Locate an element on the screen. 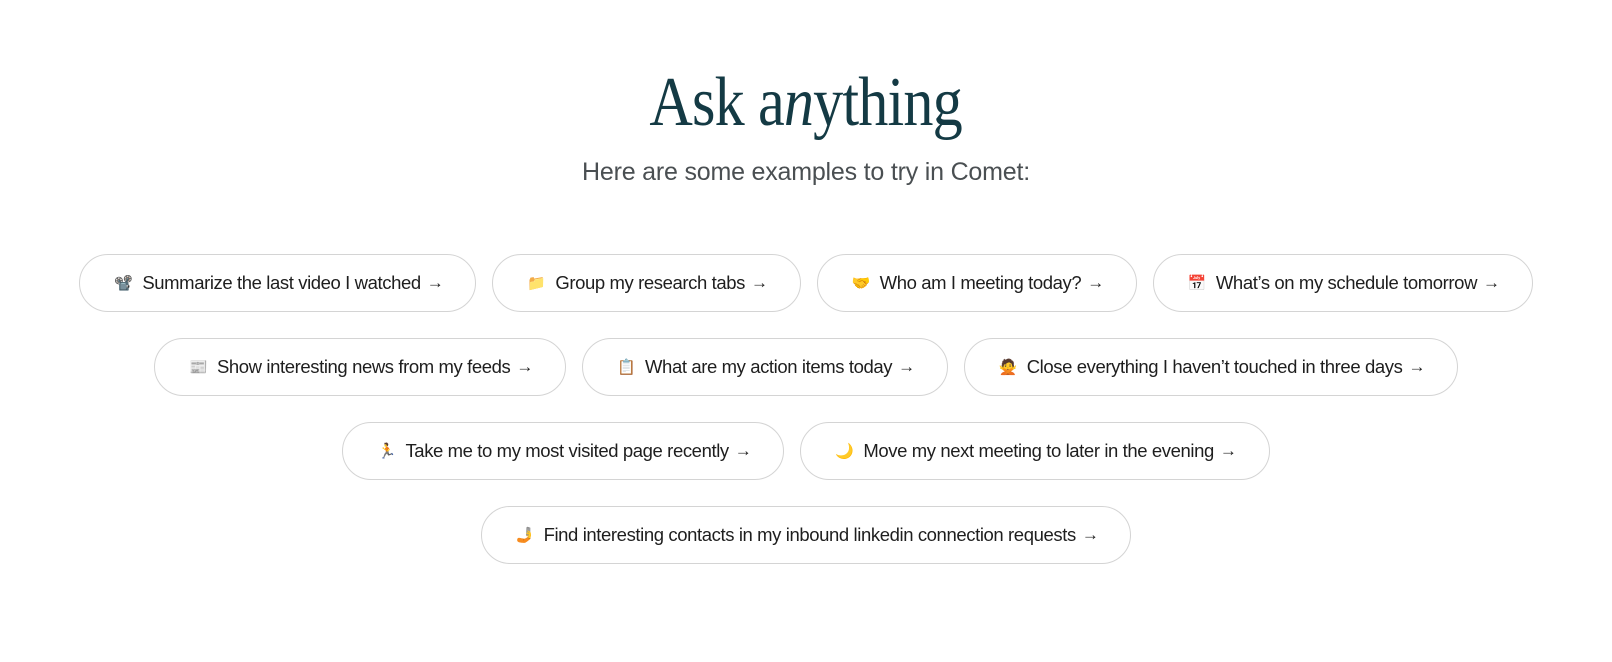 Image resolution: width=1612 pixels, height=662 pixels. prompt-chip-schedule-tomorrow: 📅 What’s on my schedule tomorrow → is located at coordinates (1342, 283).